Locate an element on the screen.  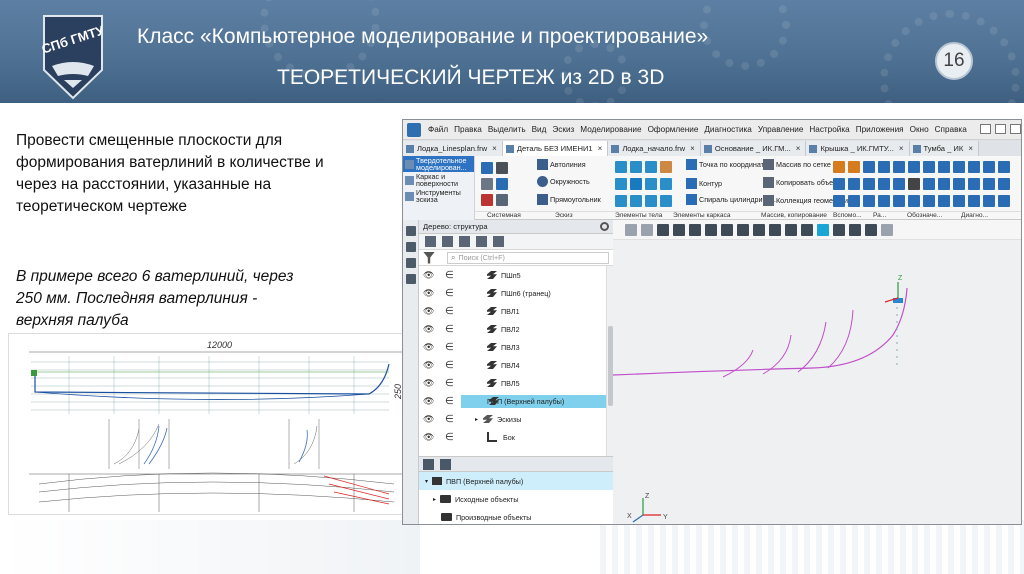
text-icon is located at coordinates (914, 184).